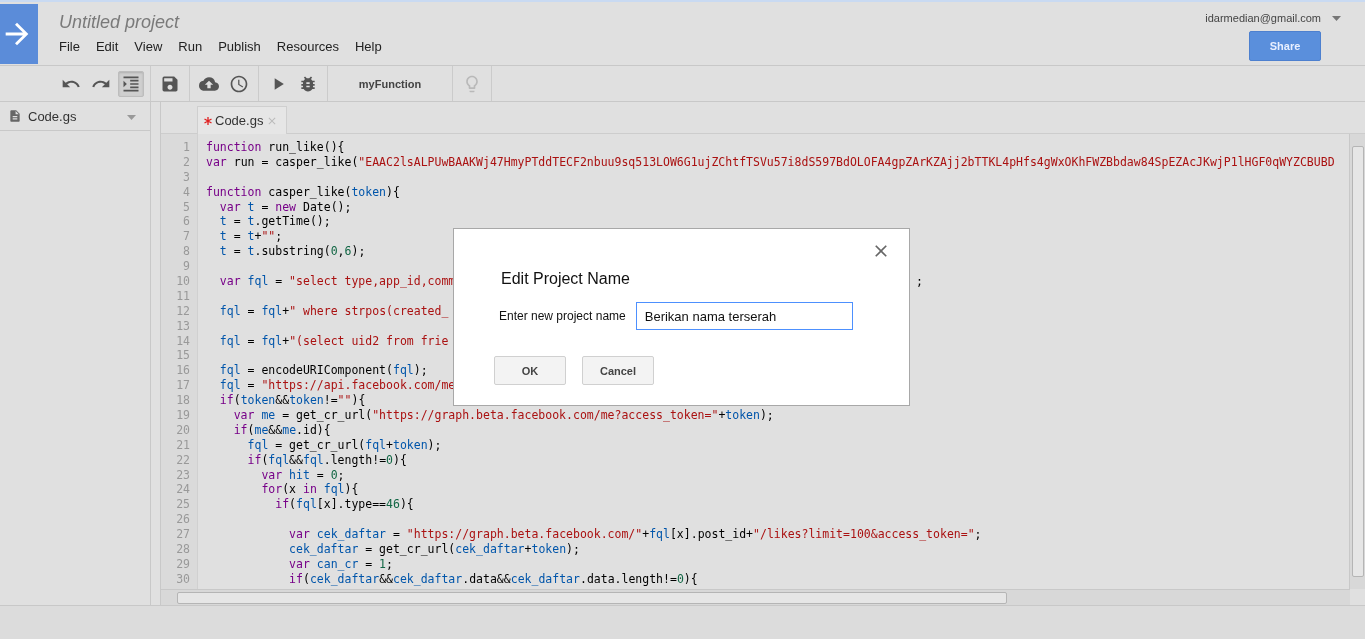 Image resolution: width=1365 pixels, height=639 pixels. I want to click on logo, so click(19, 34).